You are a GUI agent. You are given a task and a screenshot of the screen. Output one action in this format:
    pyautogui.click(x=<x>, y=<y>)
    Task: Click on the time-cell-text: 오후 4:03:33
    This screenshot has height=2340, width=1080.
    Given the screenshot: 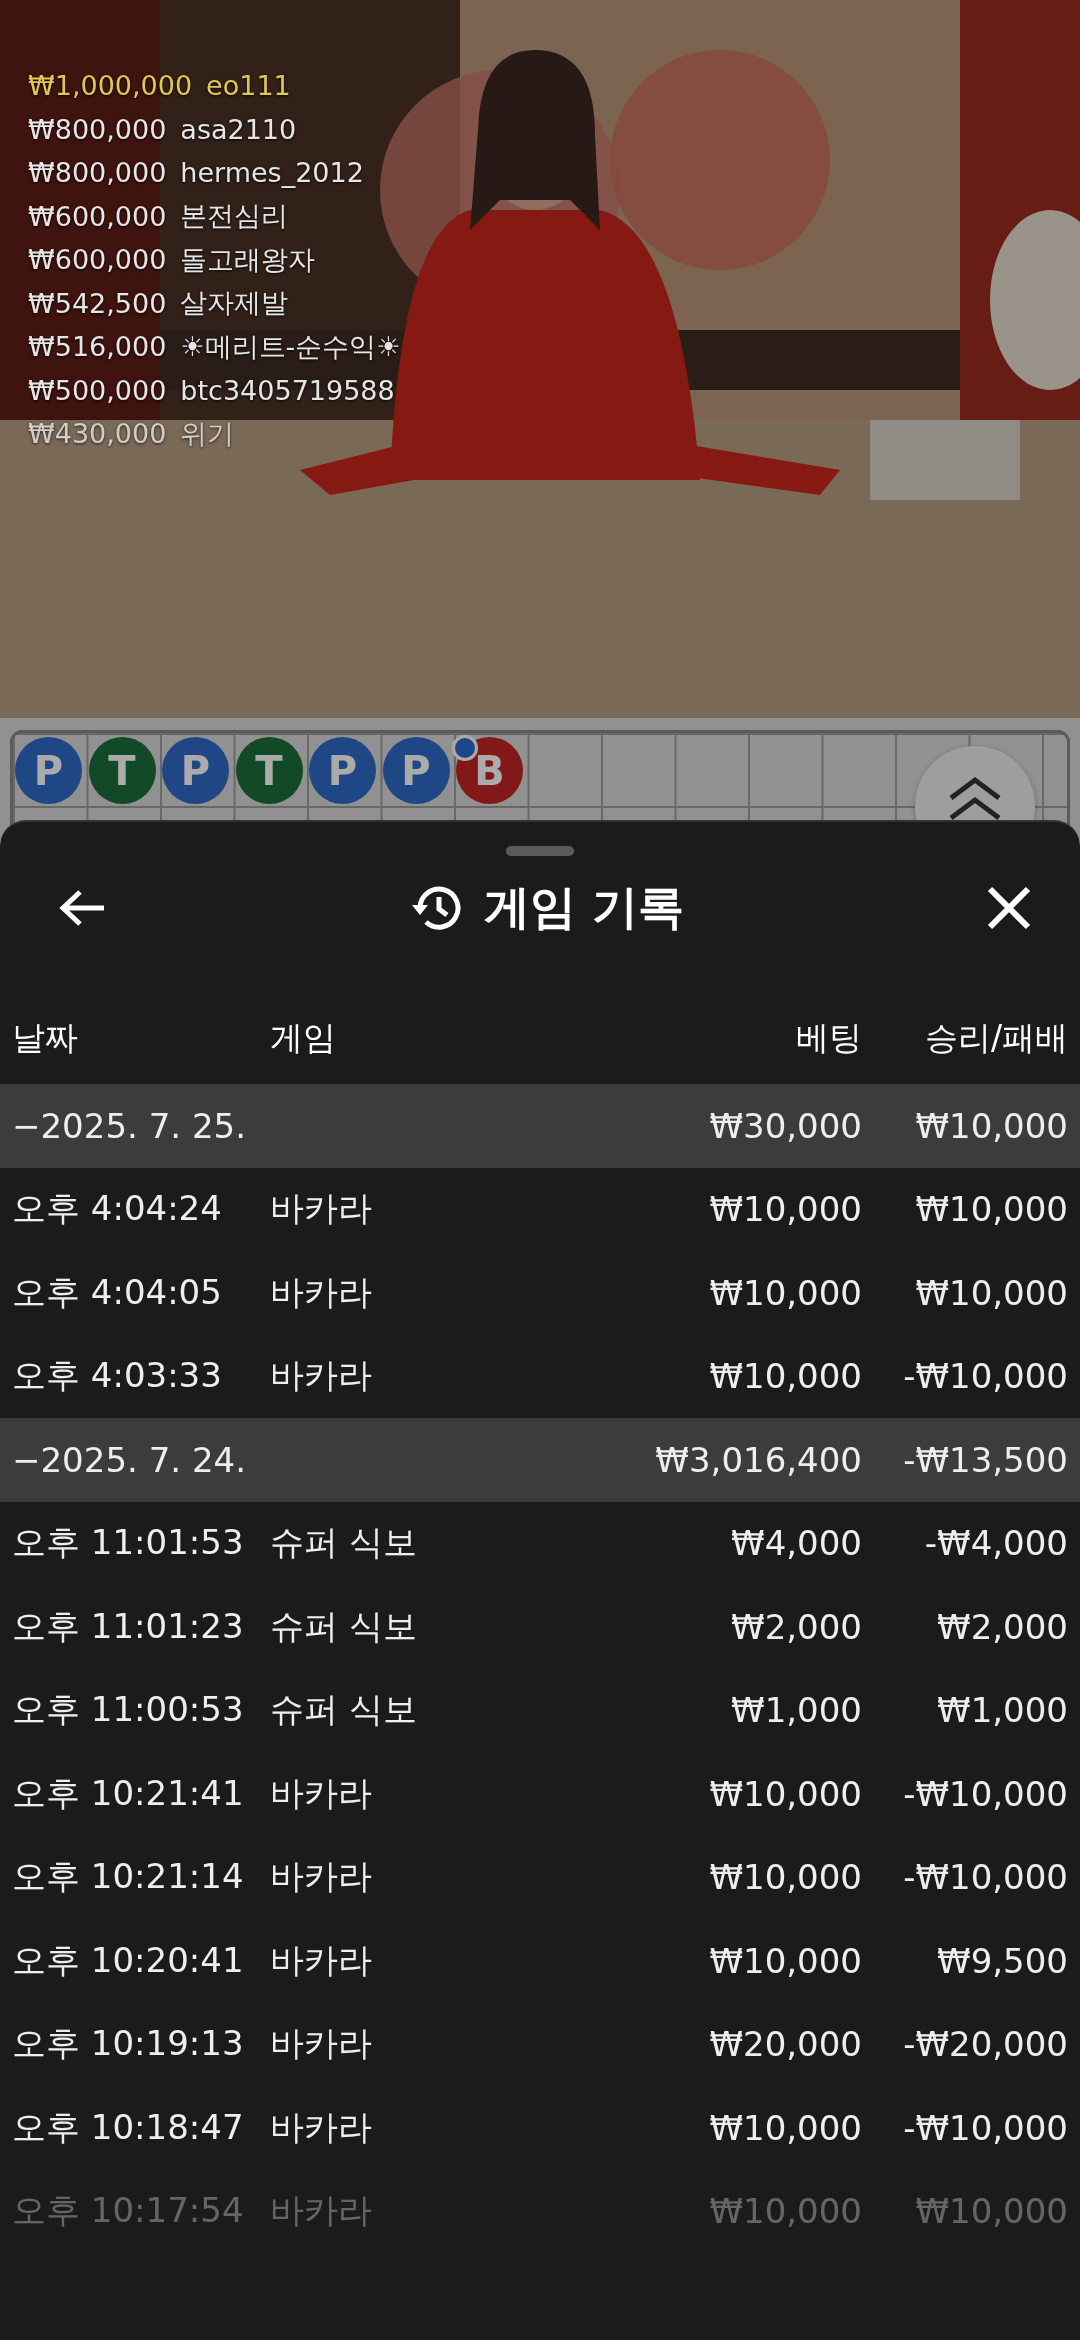 What is the action you would take?
    pyautogui.click(x=117, y=1376)
    